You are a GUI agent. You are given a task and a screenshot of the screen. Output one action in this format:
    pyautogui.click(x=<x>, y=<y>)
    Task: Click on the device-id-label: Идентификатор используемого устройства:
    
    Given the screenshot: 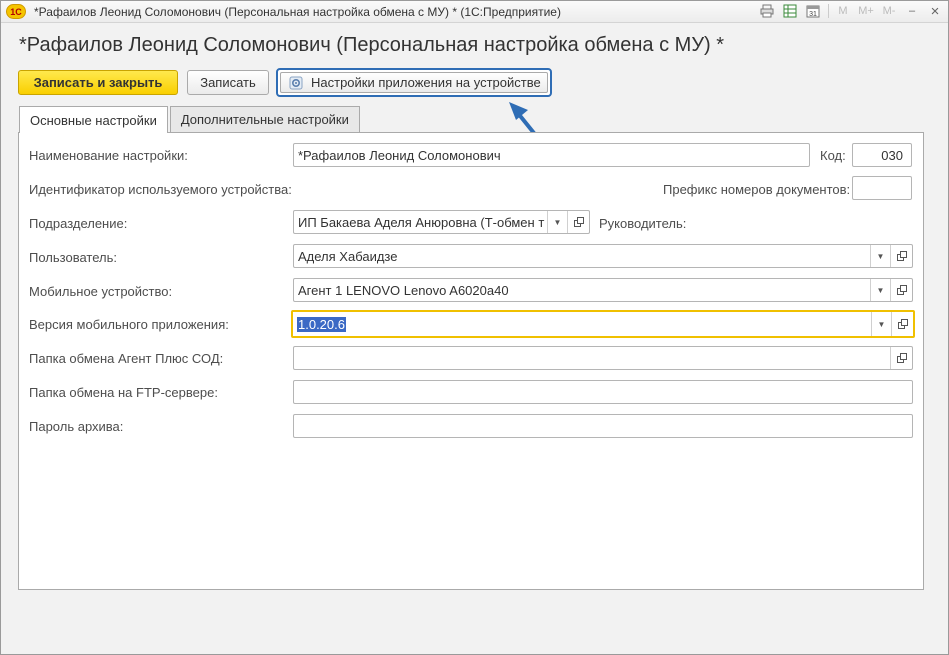 What is the action you would take?
    pyautogui.click(x=160, y=189)
    